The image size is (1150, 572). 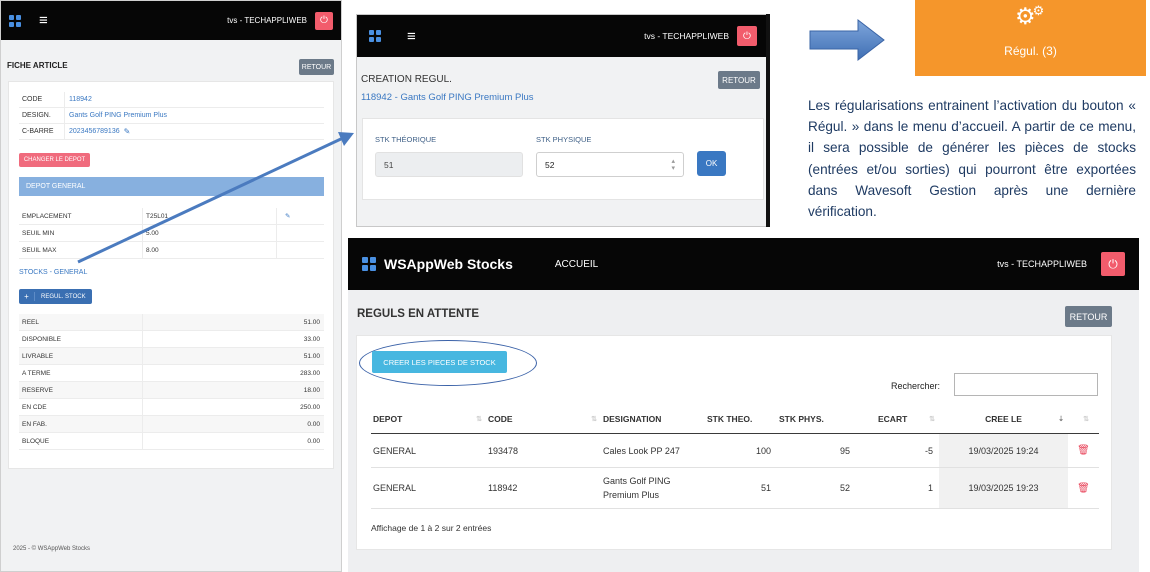 What do you see at coordinates (503, 450) in the screenshot?
I see `cell-code: 193478` at bounding box center [503, 450].